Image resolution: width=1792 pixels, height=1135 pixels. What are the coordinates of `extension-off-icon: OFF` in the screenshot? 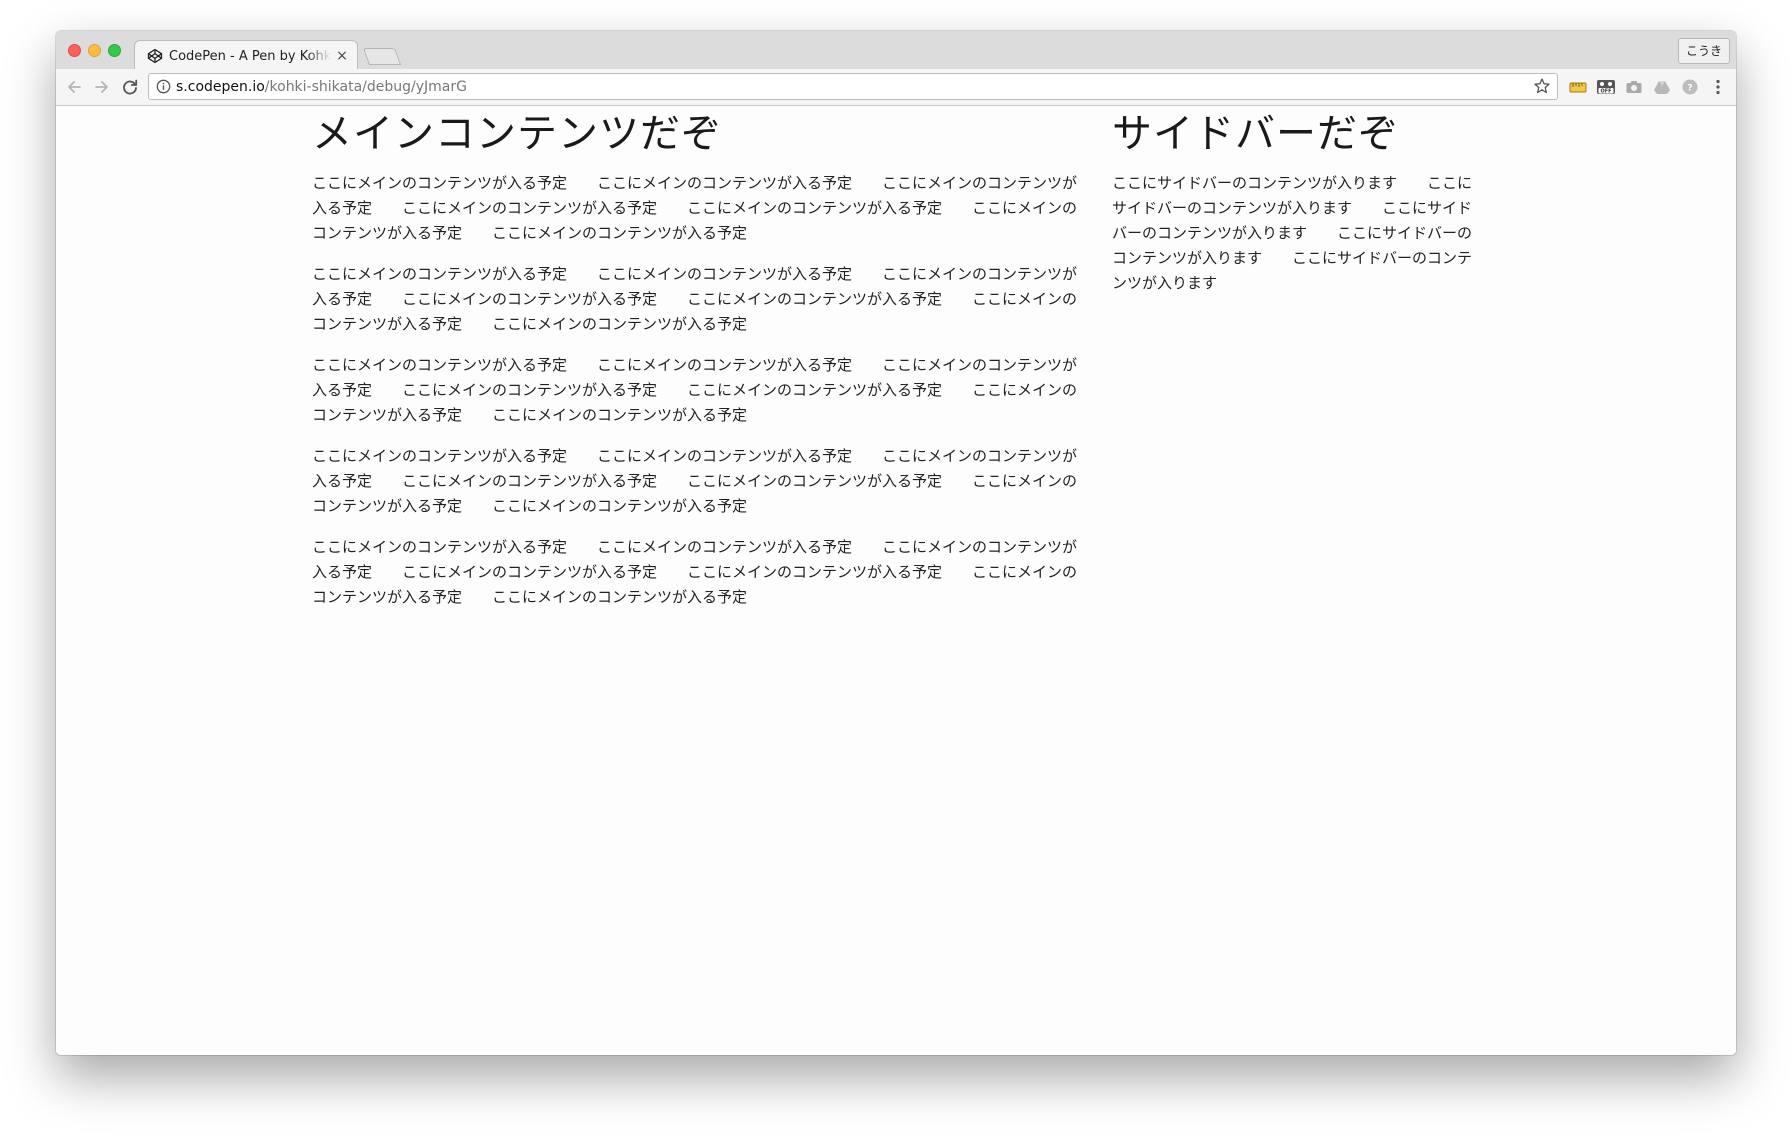 It's located at (1606, 87).